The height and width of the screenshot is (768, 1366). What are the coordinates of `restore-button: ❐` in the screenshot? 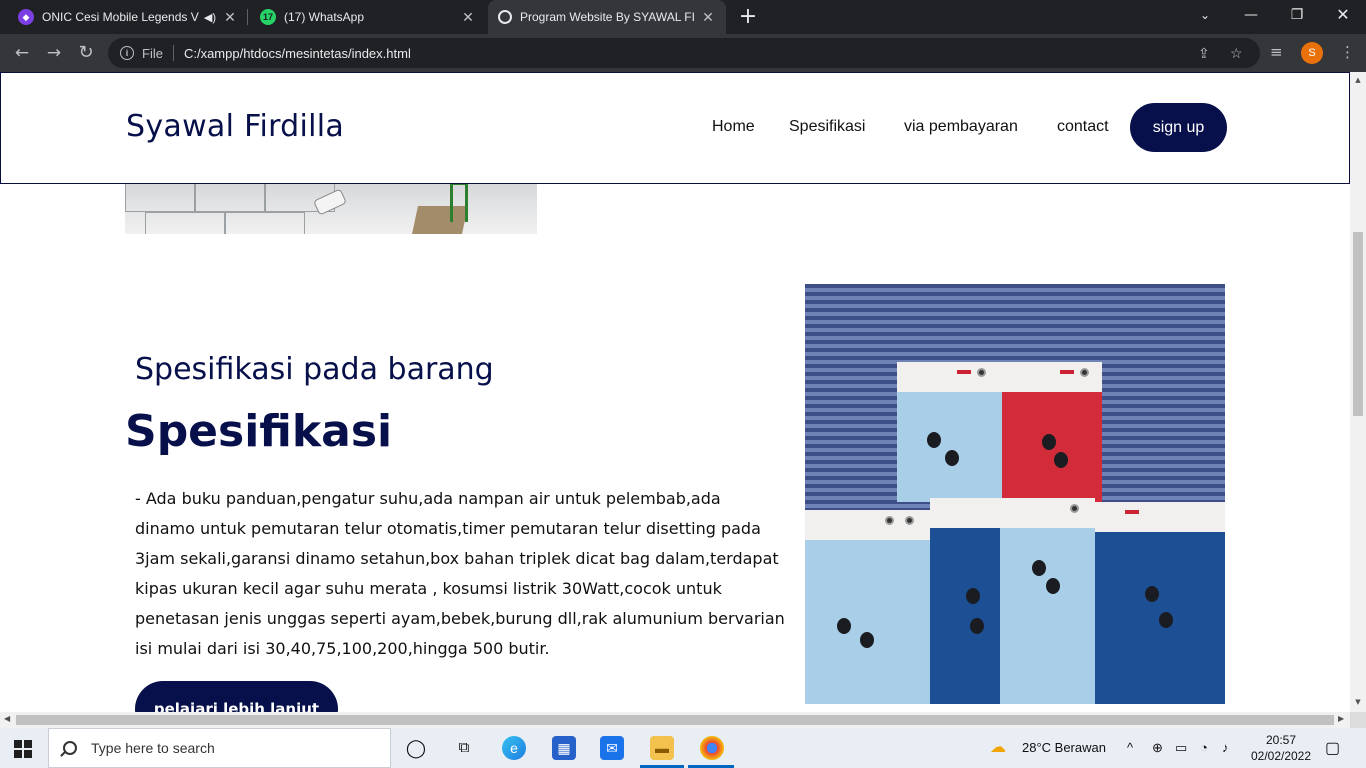 It's located at (1297, 15).